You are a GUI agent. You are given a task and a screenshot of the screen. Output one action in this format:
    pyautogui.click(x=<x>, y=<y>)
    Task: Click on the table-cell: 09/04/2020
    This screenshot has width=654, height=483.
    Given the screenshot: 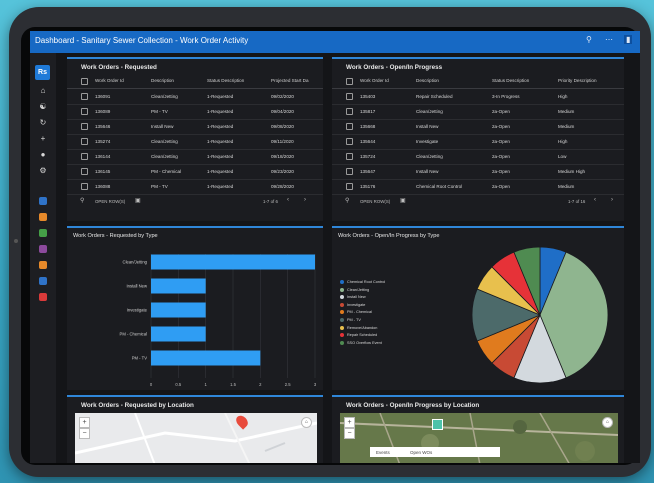 What is the action you would take?
    pyautogui.click(x=282, y=111)
    